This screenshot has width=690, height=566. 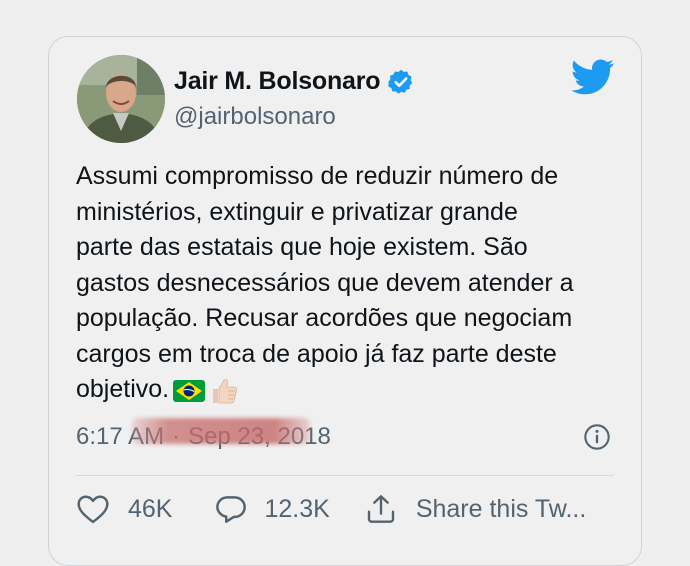 I want to click on reply-count: 12.3K, so click(x=297, y=508).